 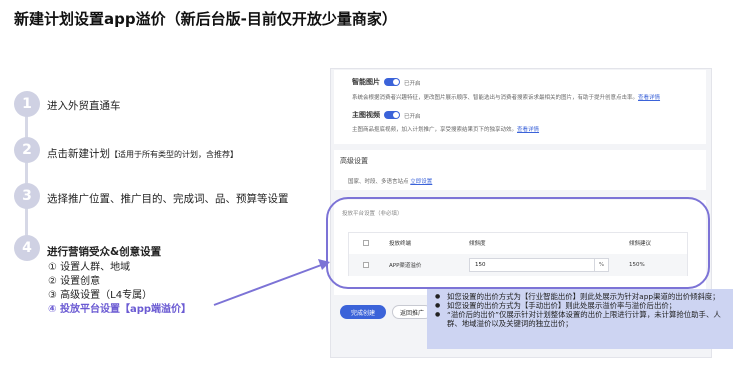 I want to click on main-video-label: 主图视频, so click(x=366, y=115).